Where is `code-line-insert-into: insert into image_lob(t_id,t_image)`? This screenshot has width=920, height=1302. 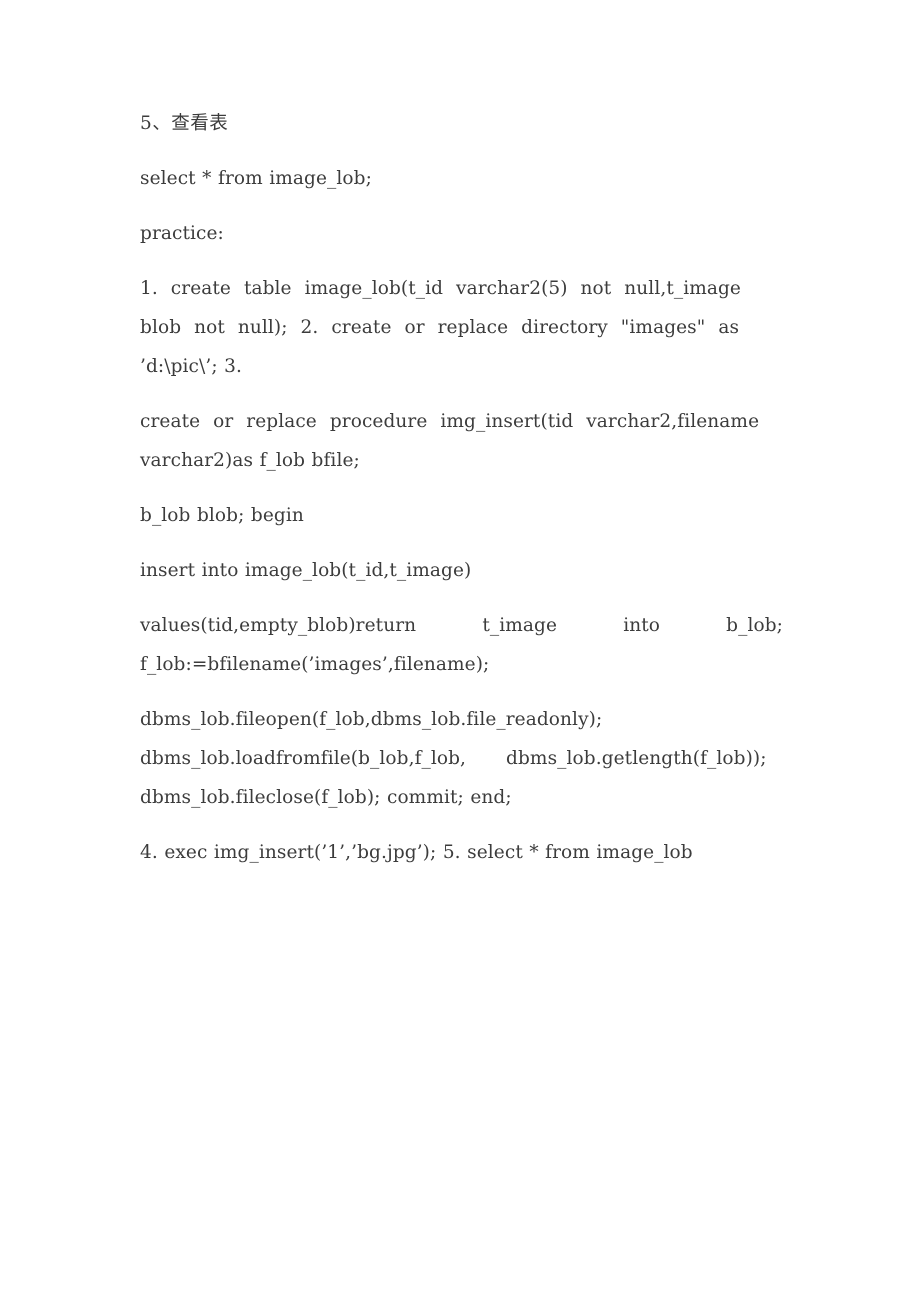
code-line-insert-into: insert into image_lob(t_id,t_image) is located at coordinates (306, 570).